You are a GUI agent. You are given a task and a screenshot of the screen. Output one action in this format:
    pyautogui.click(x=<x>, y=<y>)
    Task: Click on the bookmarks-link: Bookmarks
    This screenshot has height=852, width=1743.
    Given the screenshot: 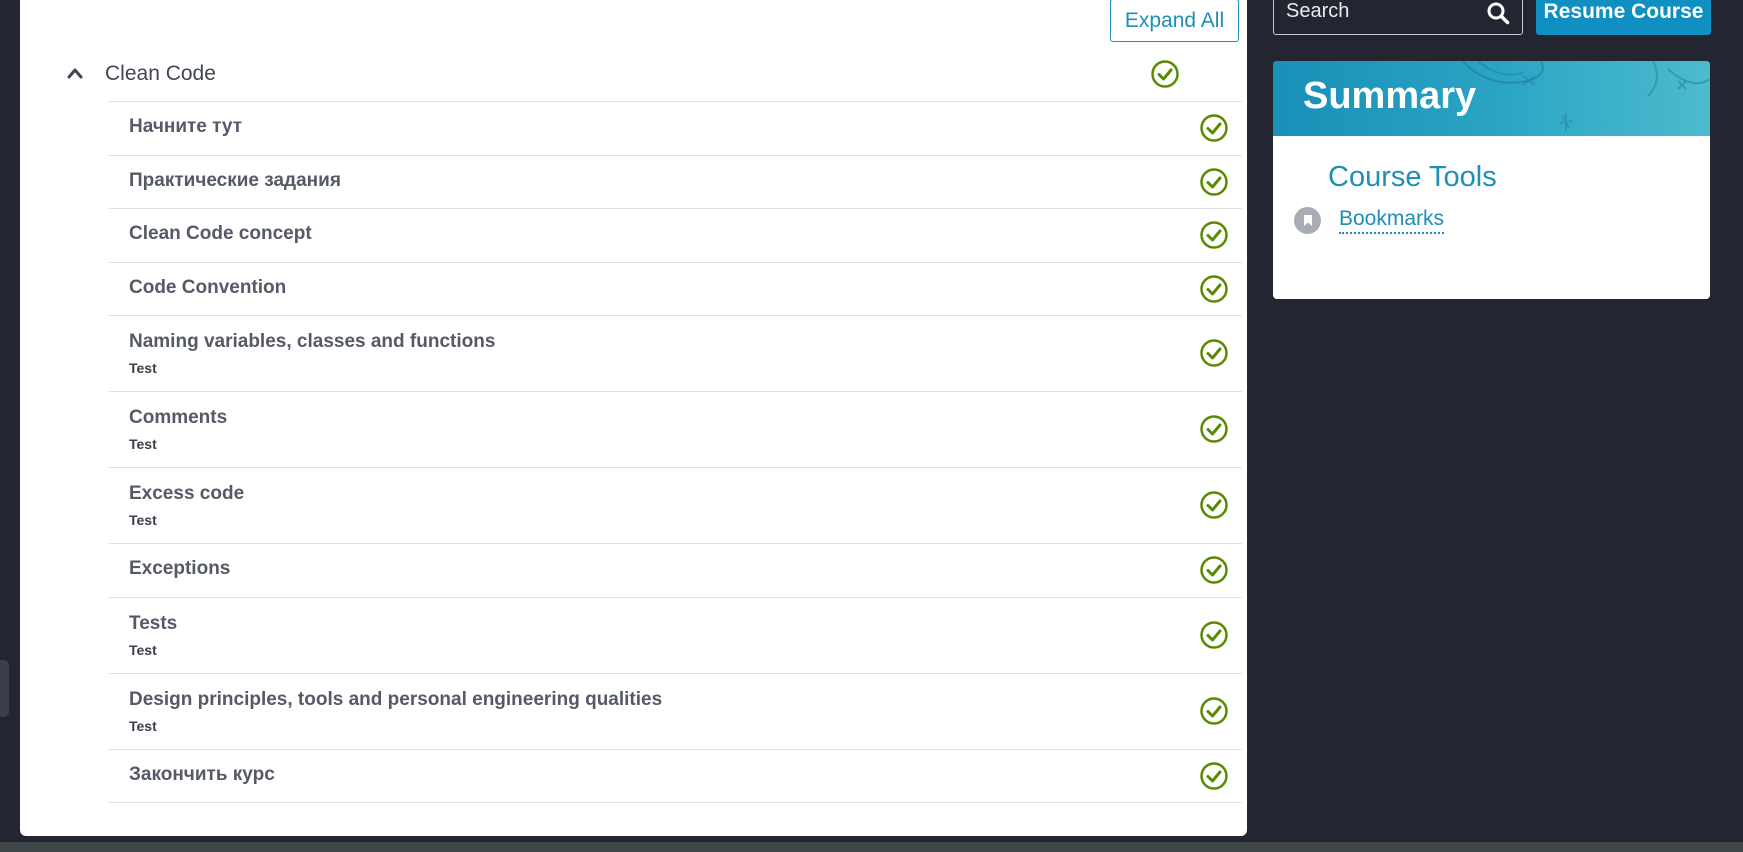 What is the action you would take?
    pyautogui.click(x=1392, y=220)
    